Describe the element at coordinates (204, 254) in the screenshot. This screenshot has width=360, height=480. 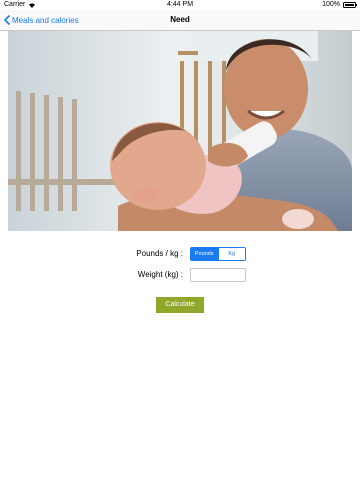
I see `unit-option-pounds: Pounds` at that location.